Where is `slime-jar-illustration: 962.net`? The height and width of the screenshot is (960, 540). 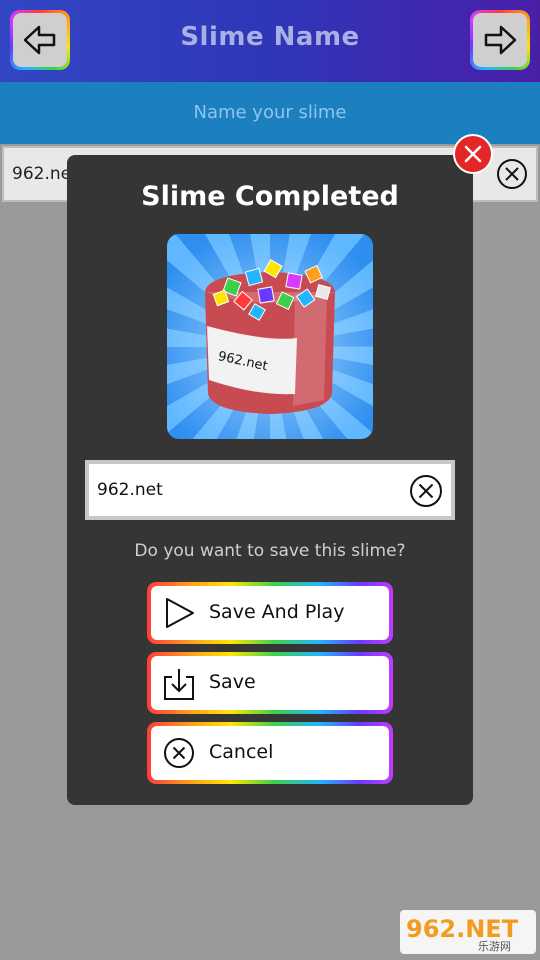
slime-jar-illustration: 962.net is located at coordinates (270, 336).